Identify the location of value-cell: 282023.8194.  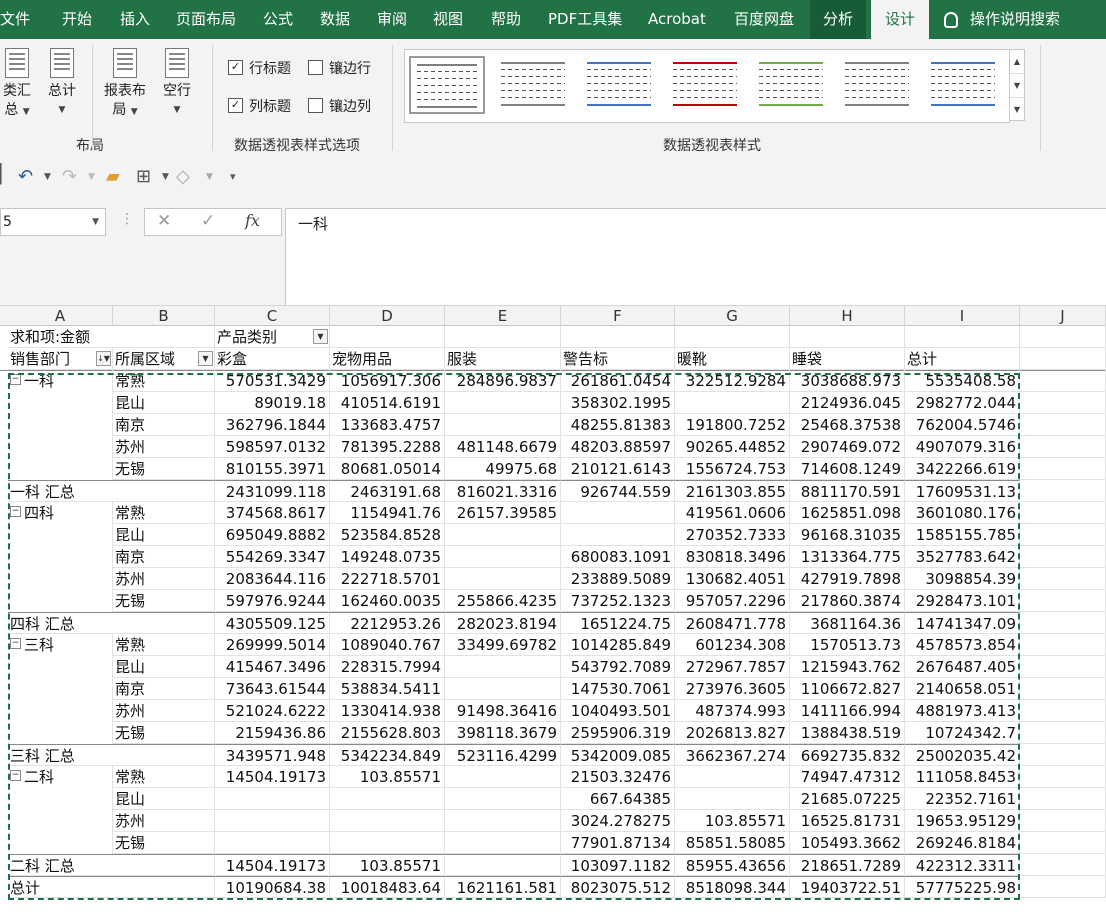
(503, 623).